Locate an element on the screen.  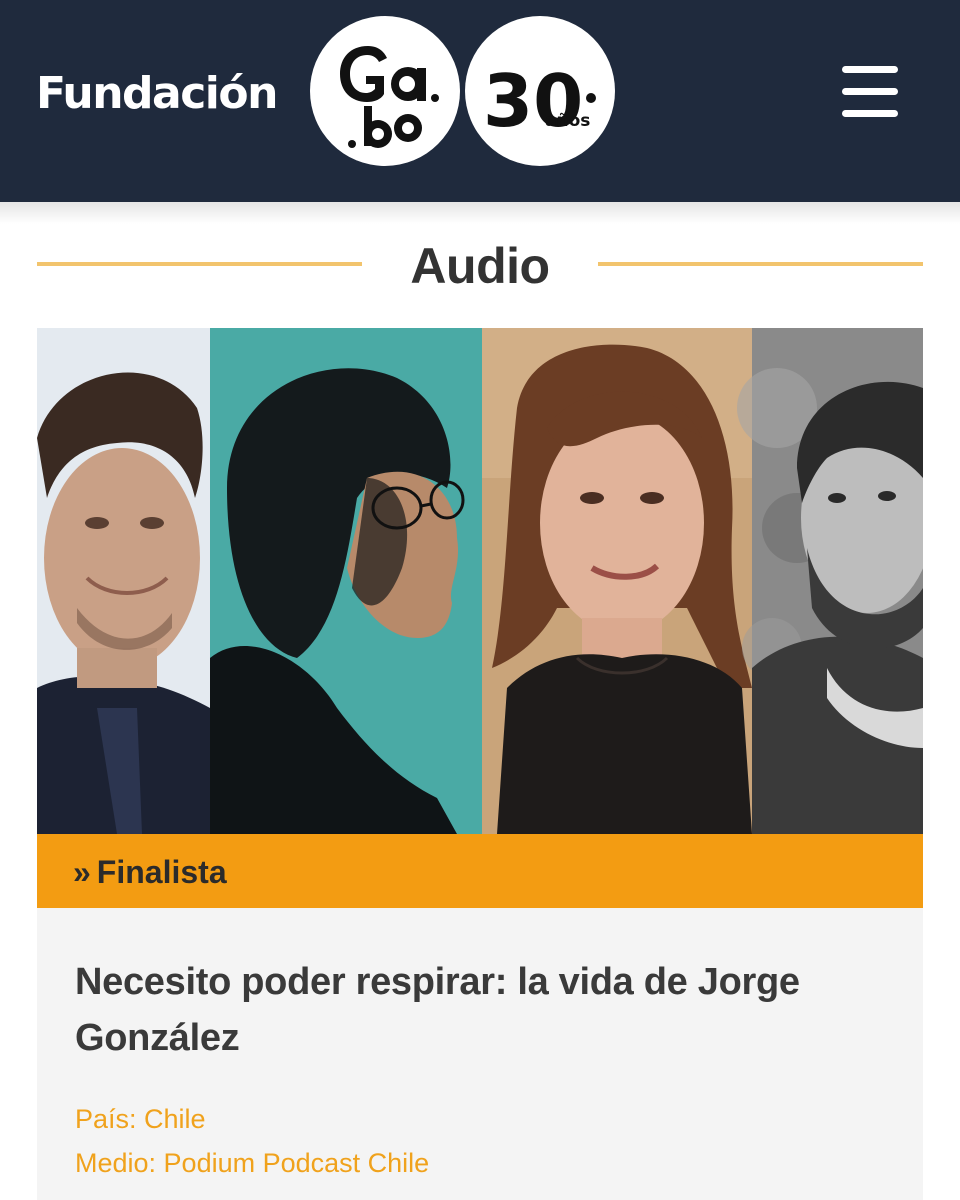
anniversary-label: años is located at coordinates (567, 121).